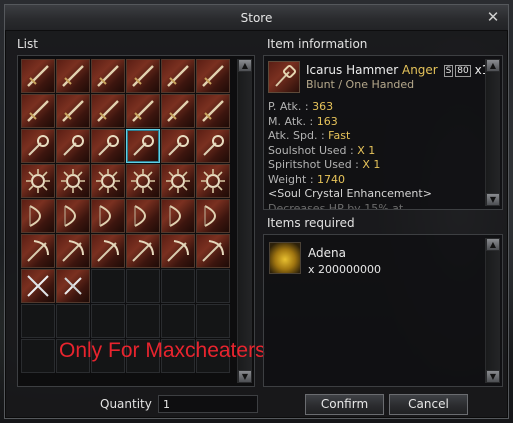 The image size is (513, 423). What do you see at coordinates (493, 376) in the screenshot?
I see `required-scroll-down-button: ▼` at bounding box center [493, 376].